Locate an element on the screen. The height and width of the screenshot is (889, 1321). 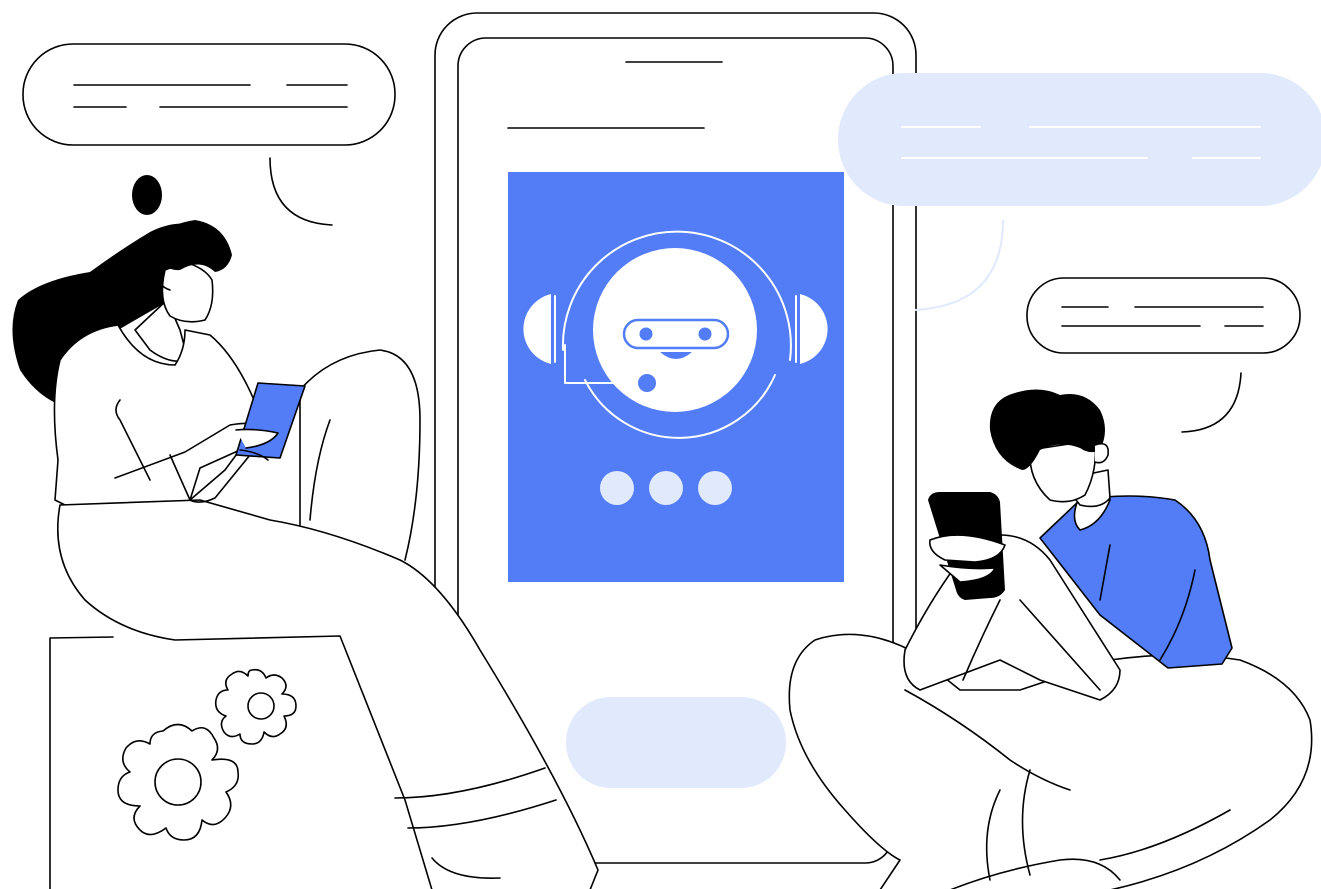
gears-icon is located at coordinates (207, 754).